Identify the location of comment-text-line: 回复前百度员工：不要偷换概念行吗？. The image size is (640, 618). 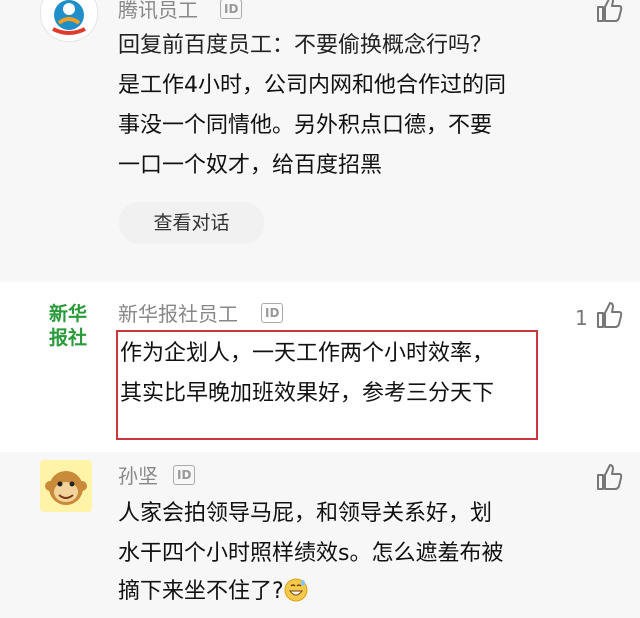
(305, 45).